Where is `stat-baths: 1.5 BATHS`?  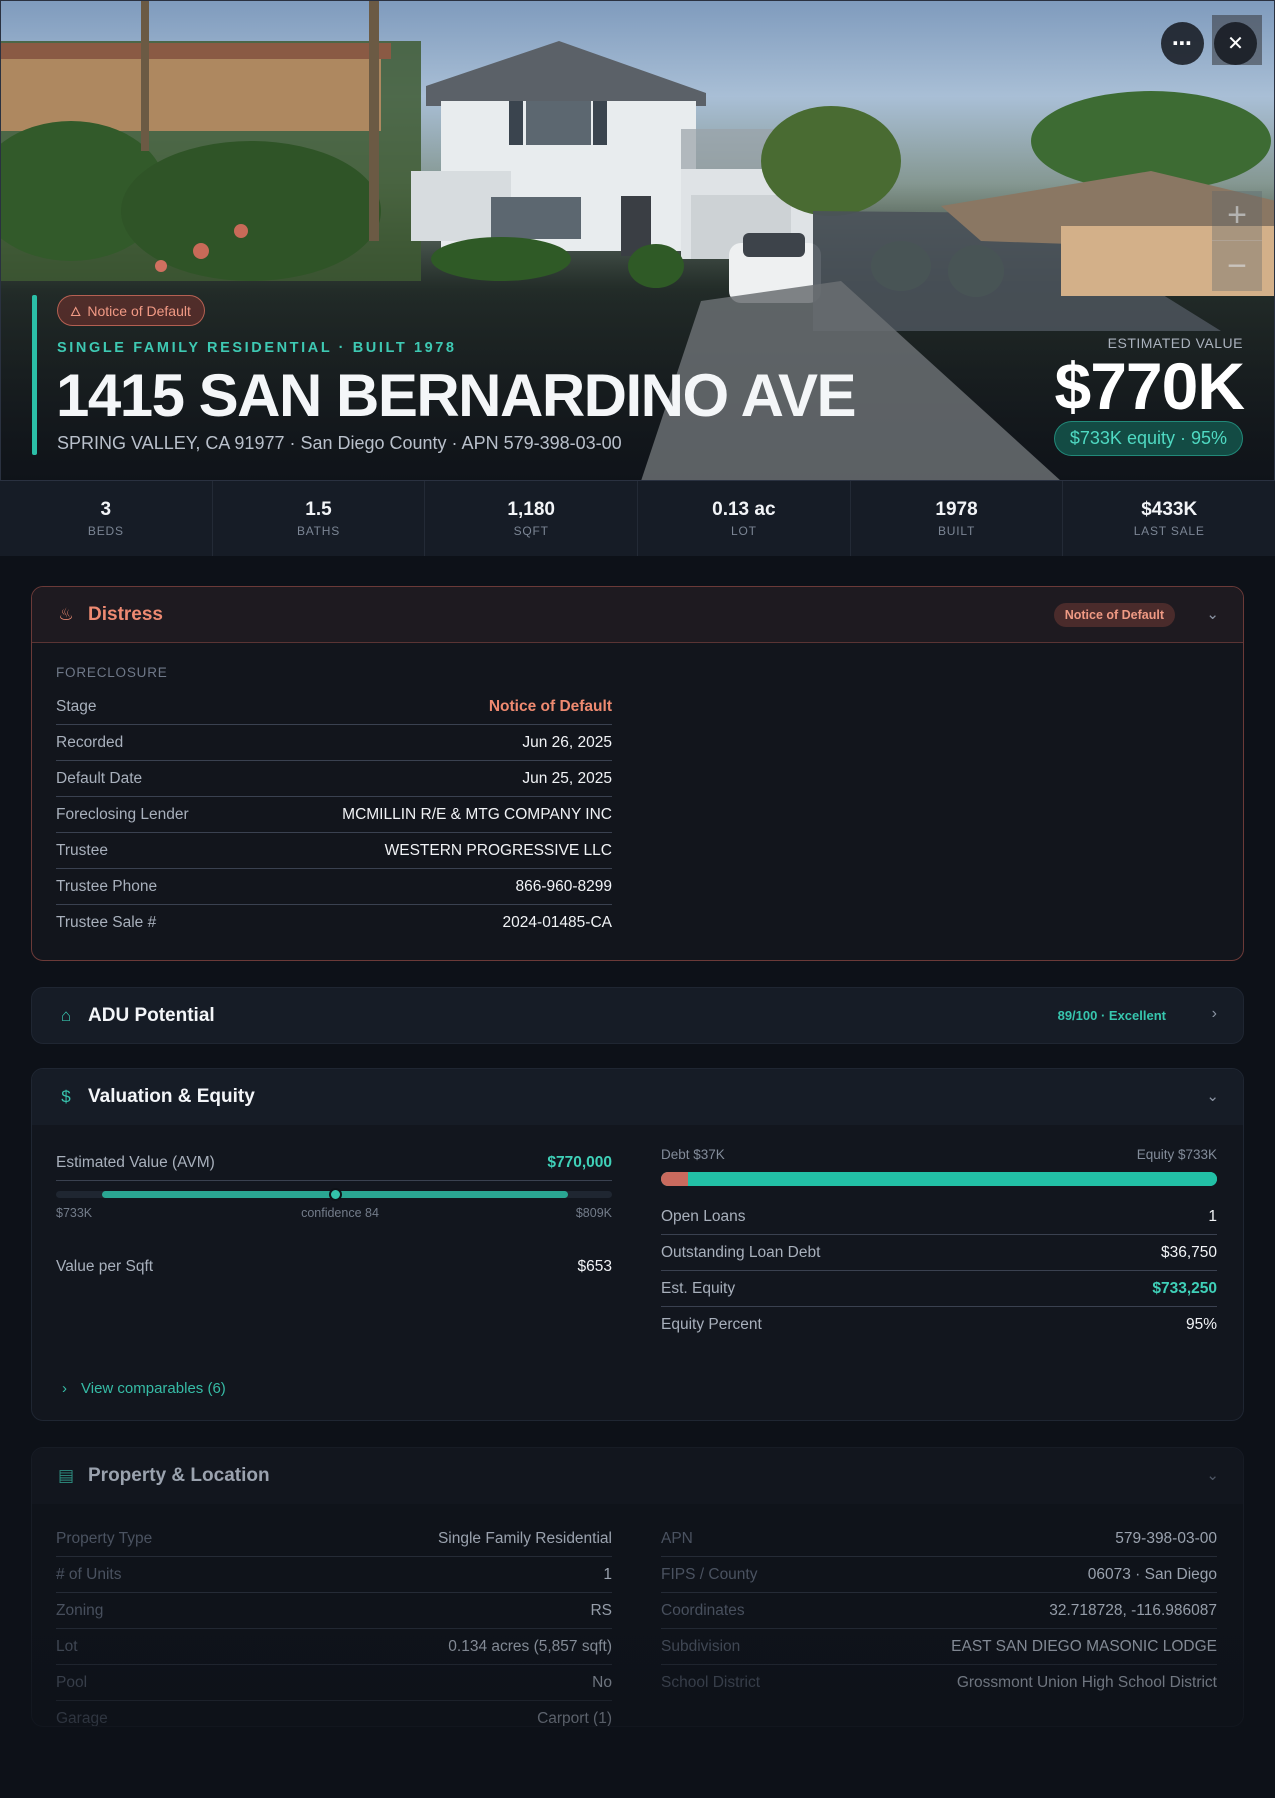 stat-baths: 1.5 BATHS is located at coordinates (319, 518).